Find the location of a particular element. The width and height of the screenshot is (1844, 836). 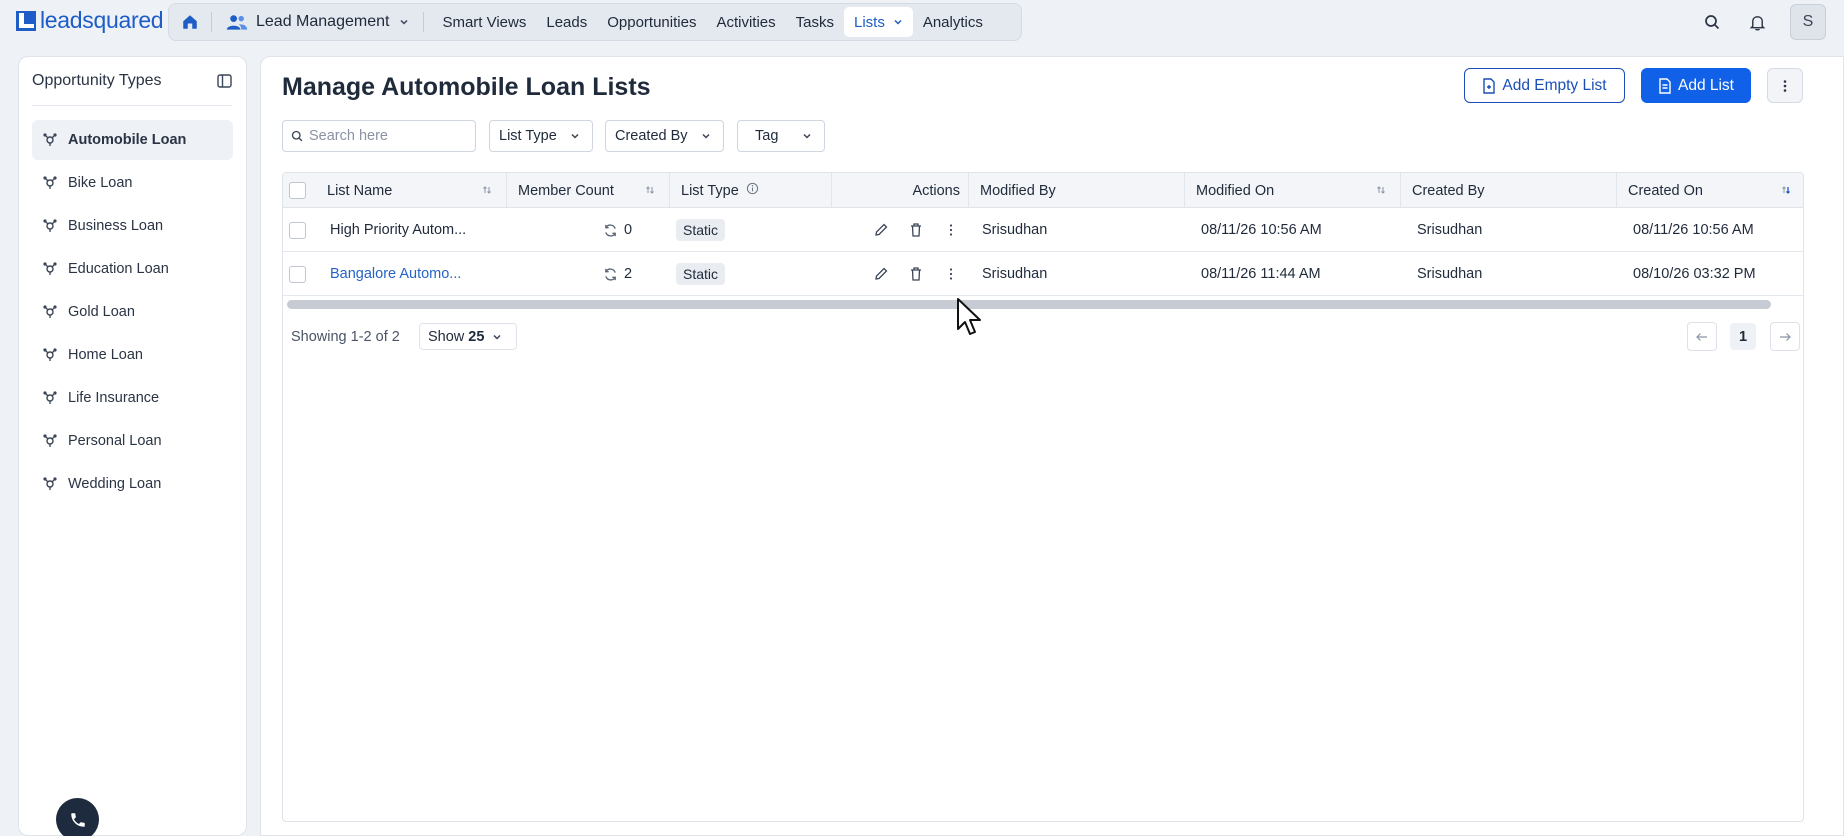

column-header-list-type: List Type is located at coordinates (750, 190).